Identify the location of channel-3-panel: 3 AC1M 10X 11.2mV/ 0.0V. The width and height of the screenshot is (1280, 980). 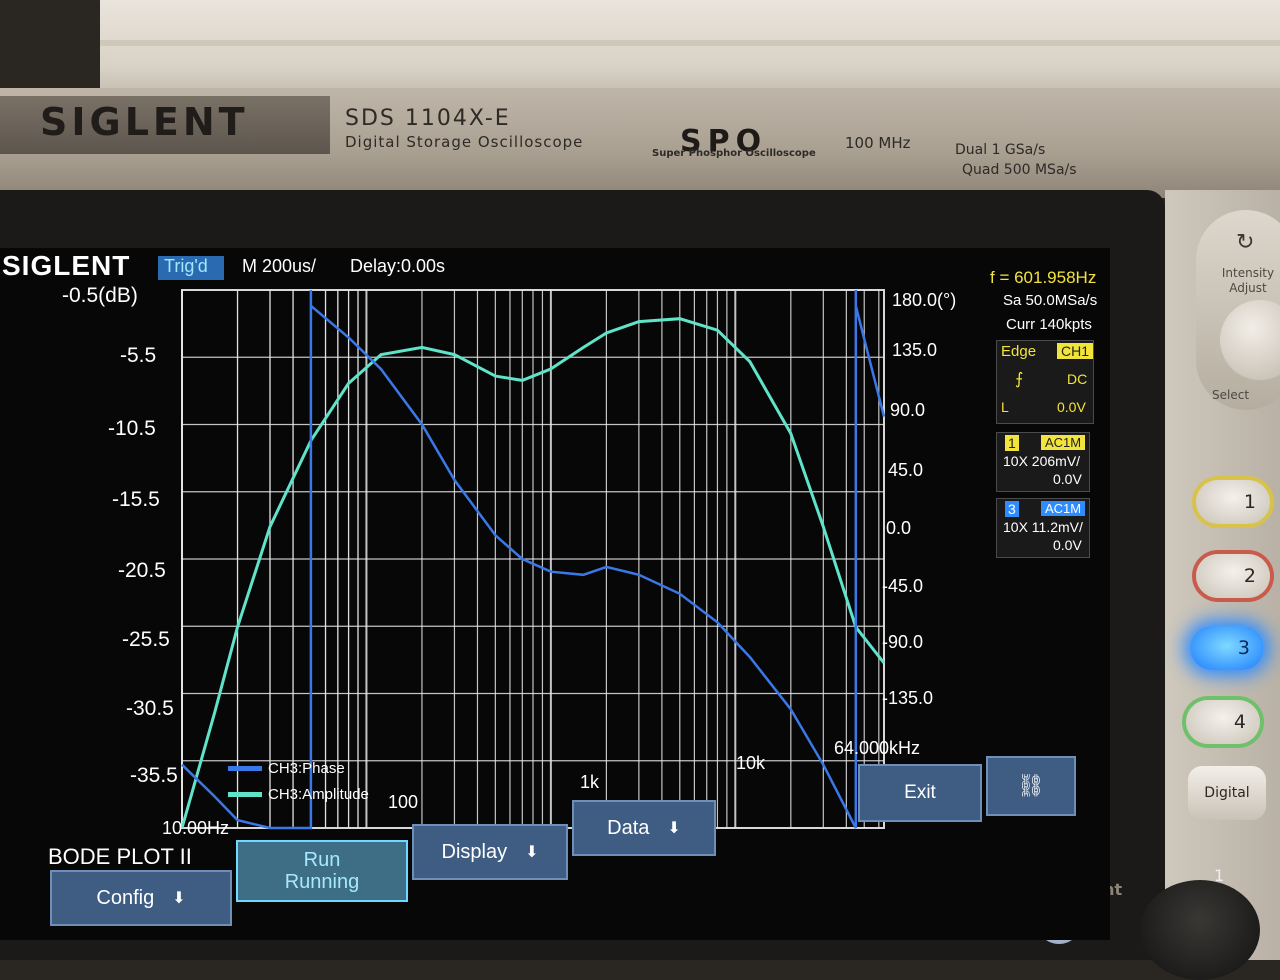
(1043, 528).